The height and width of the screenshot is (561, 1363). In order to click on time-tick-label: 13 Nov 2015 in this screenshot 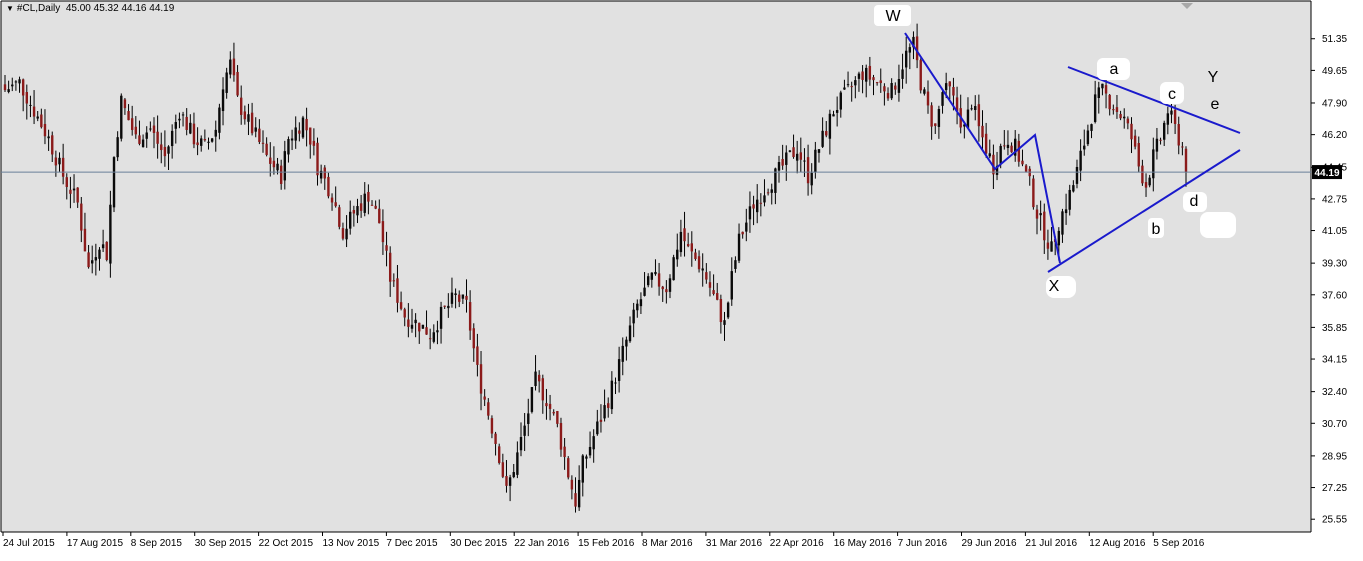, I will do `click(351, 543)`.